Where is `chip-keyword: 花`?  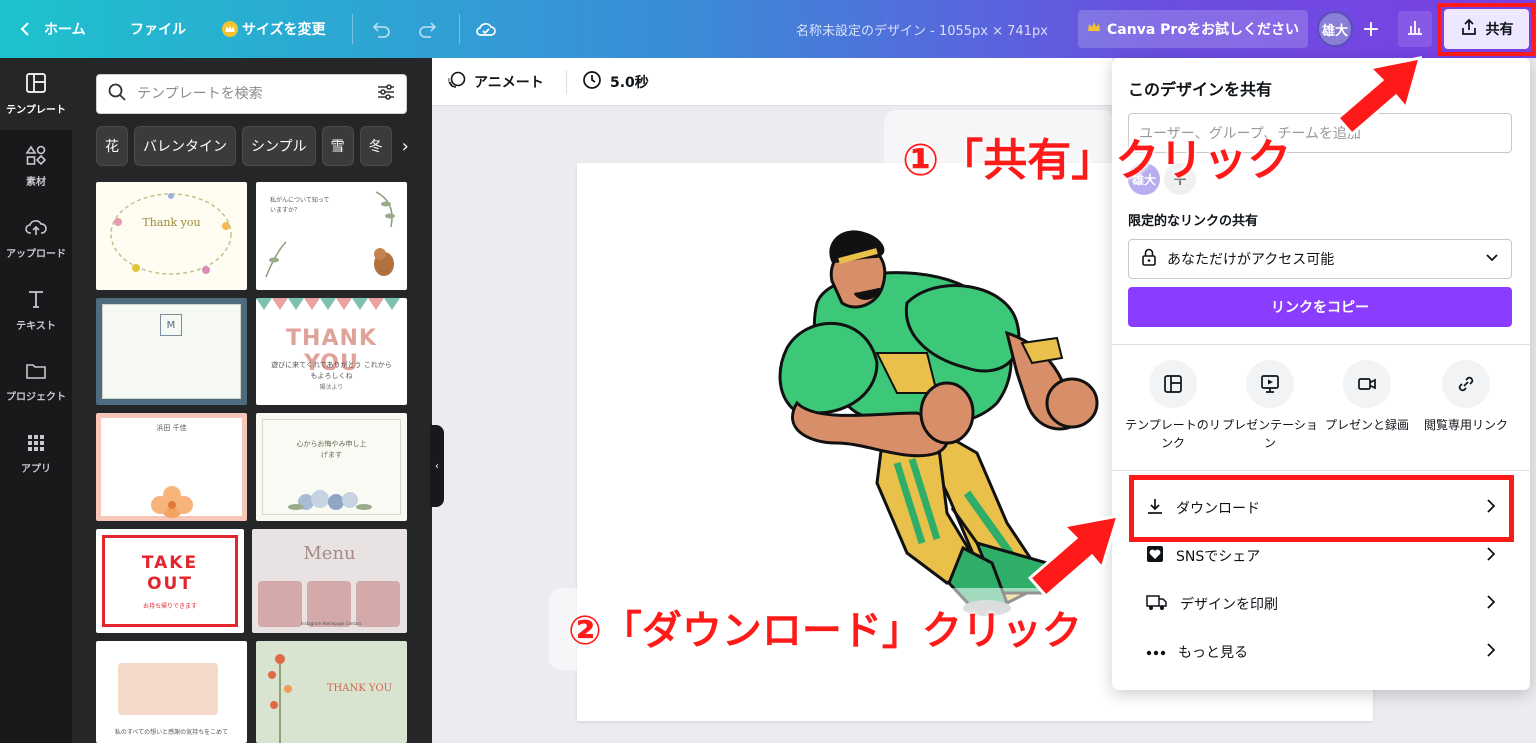 chip-keyword: 花 is located at coordinates (112, 146).